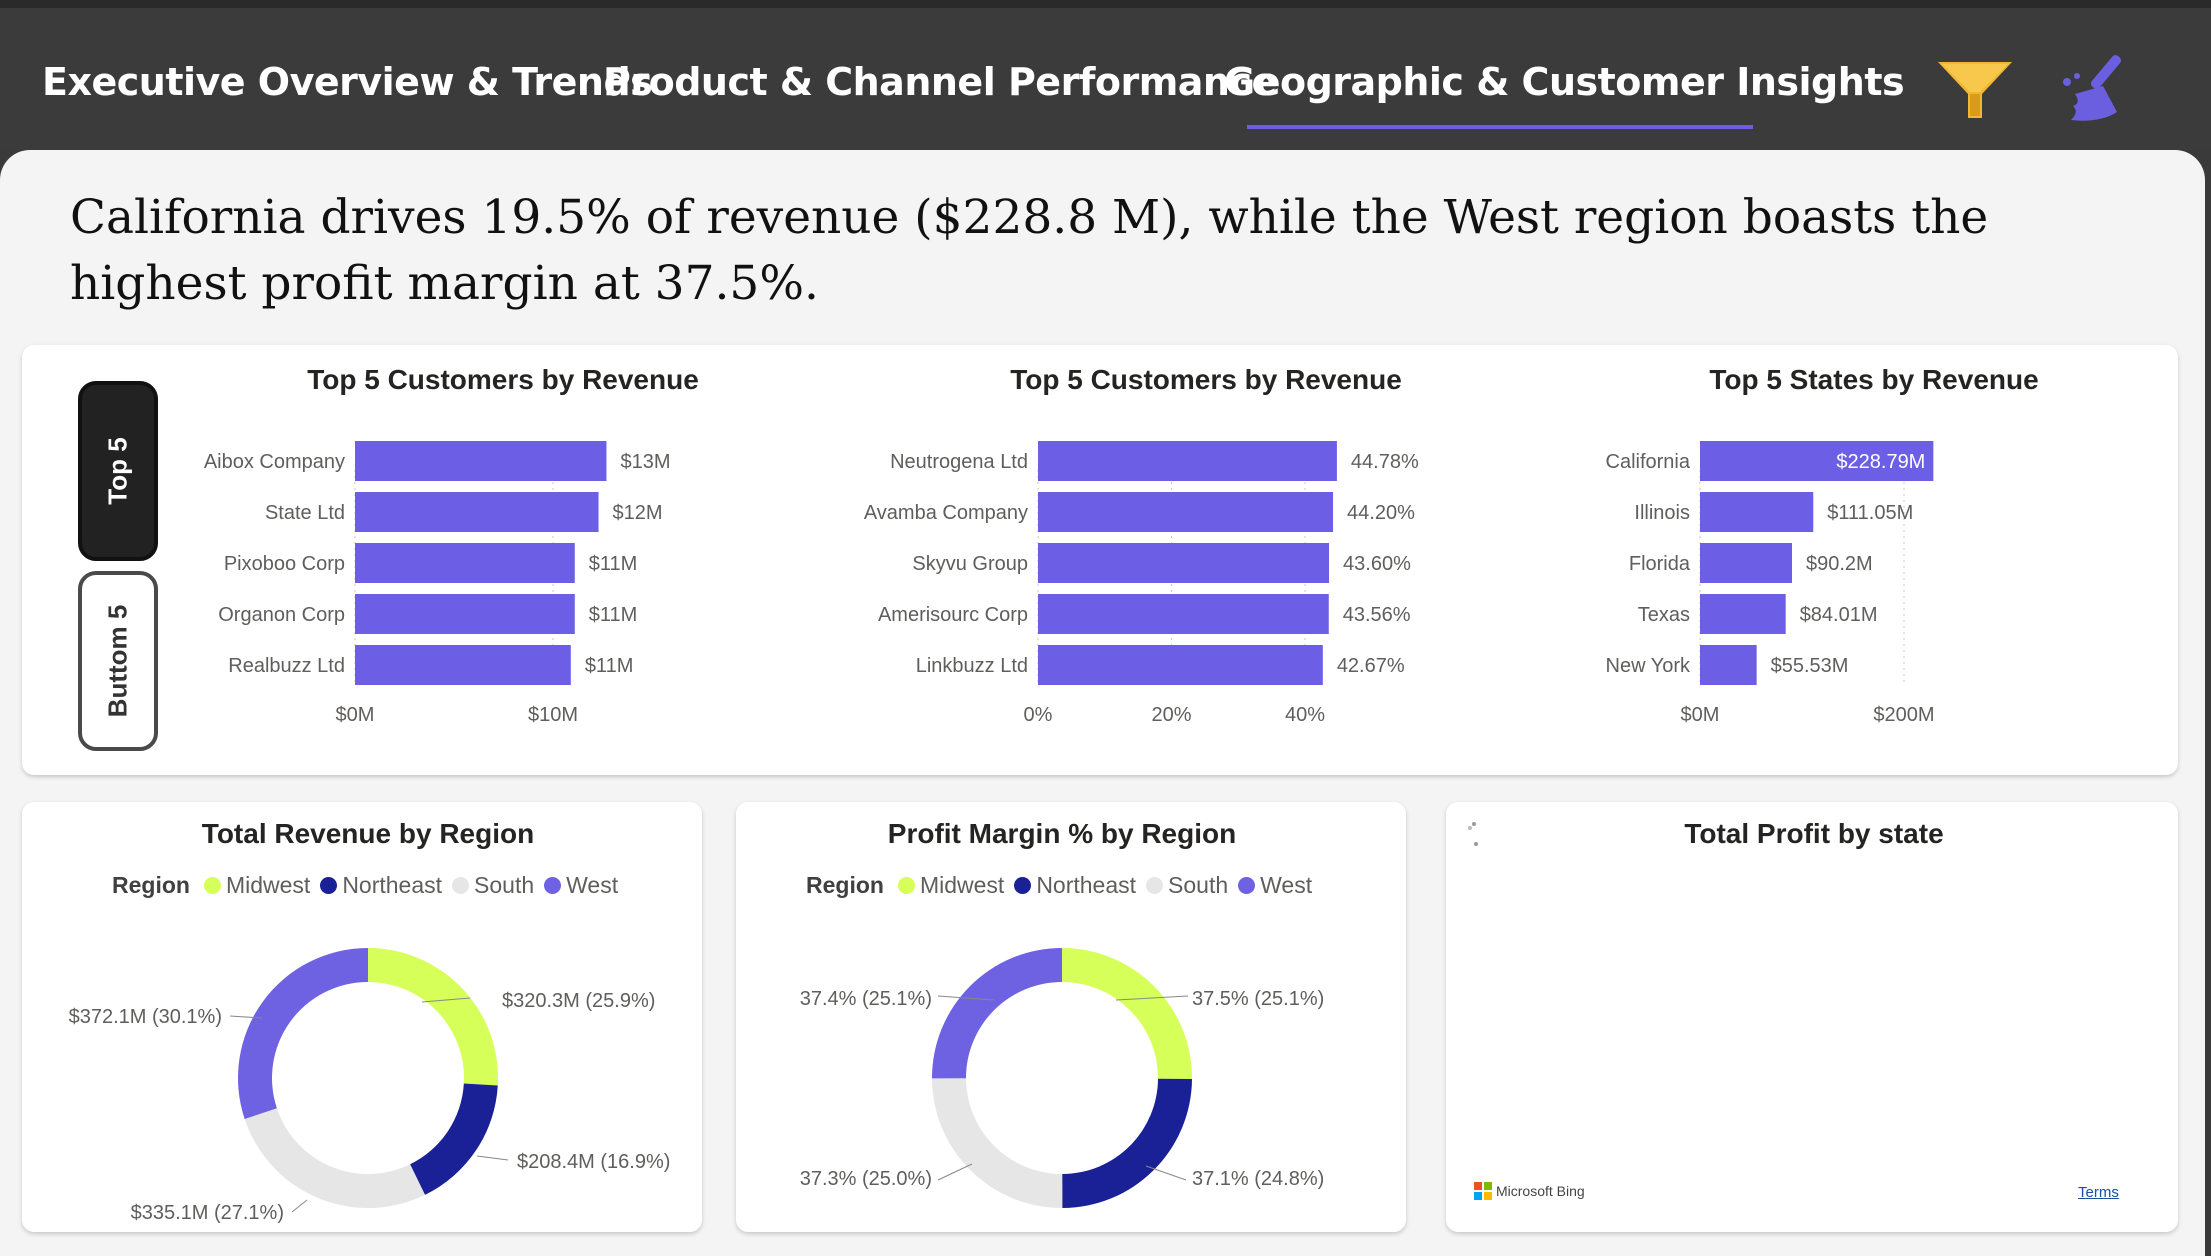 The image size is (2211, 1256). Describe the element at coordinates (1664, 615) in the screenshot. I see `category-label: Texas` at that location.